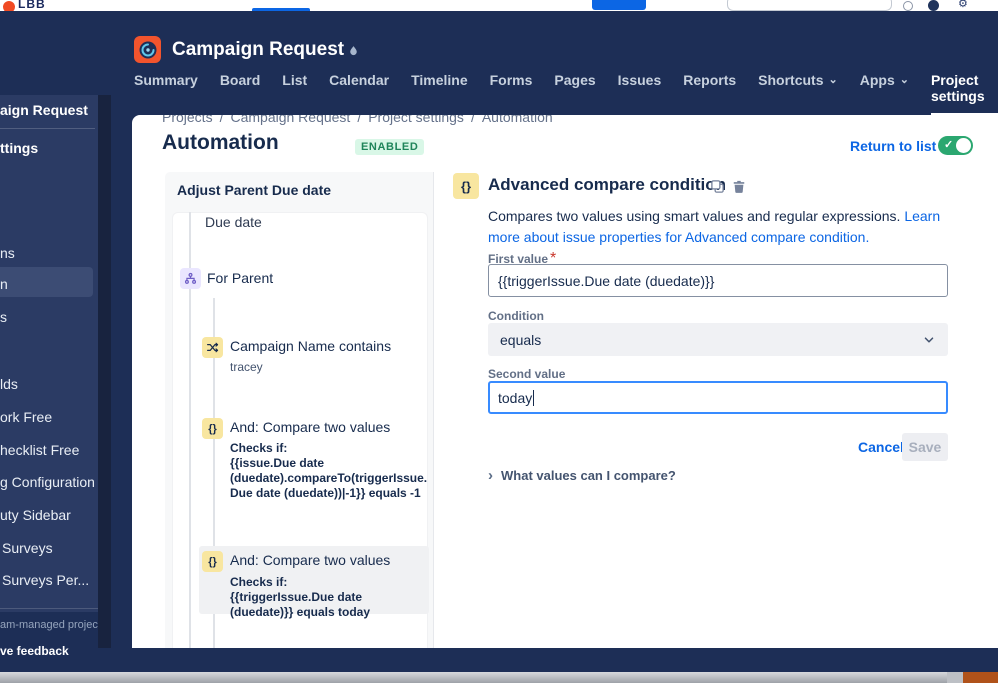  I want to click on rule-enabled-toggle: ✓, so click(955, 145).